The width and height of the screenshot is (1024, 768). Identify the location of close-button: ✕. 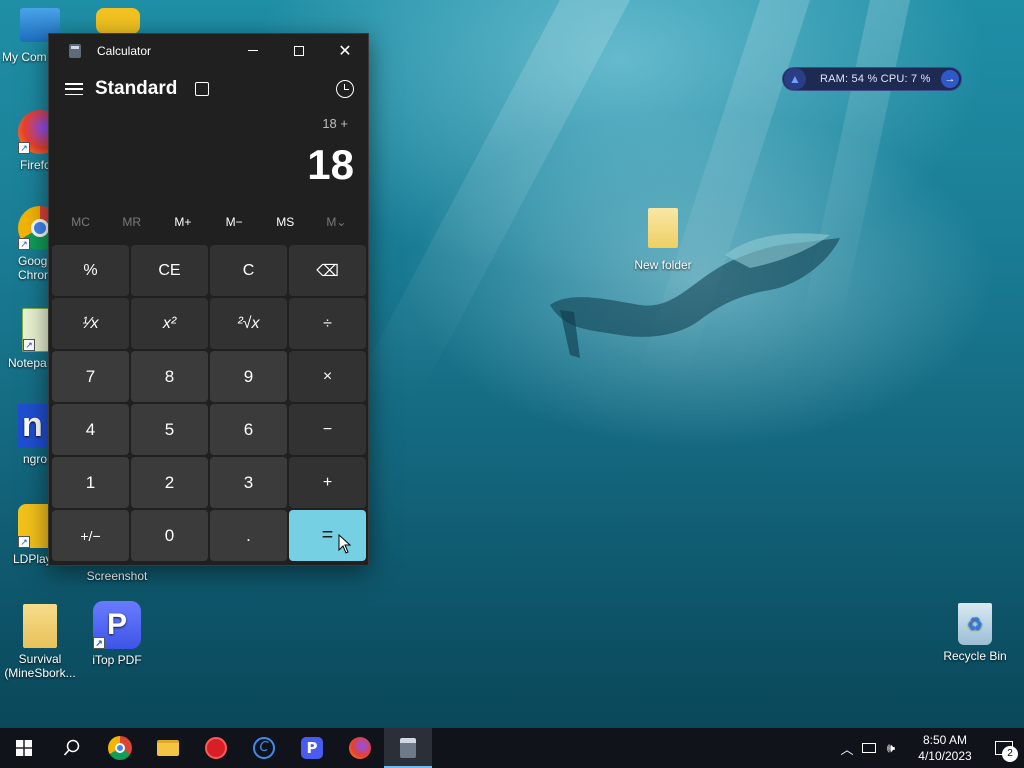
(345, 50).